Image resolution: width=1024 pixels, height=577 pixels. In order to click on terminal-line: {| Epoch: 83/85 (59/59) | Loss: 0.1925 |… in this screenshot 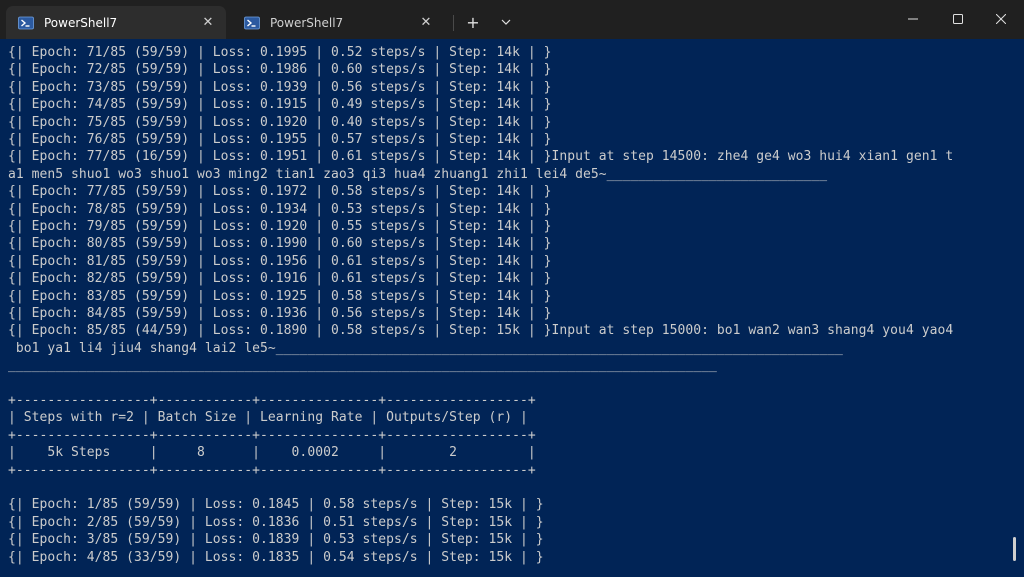, I will do `click(280, 296)`.